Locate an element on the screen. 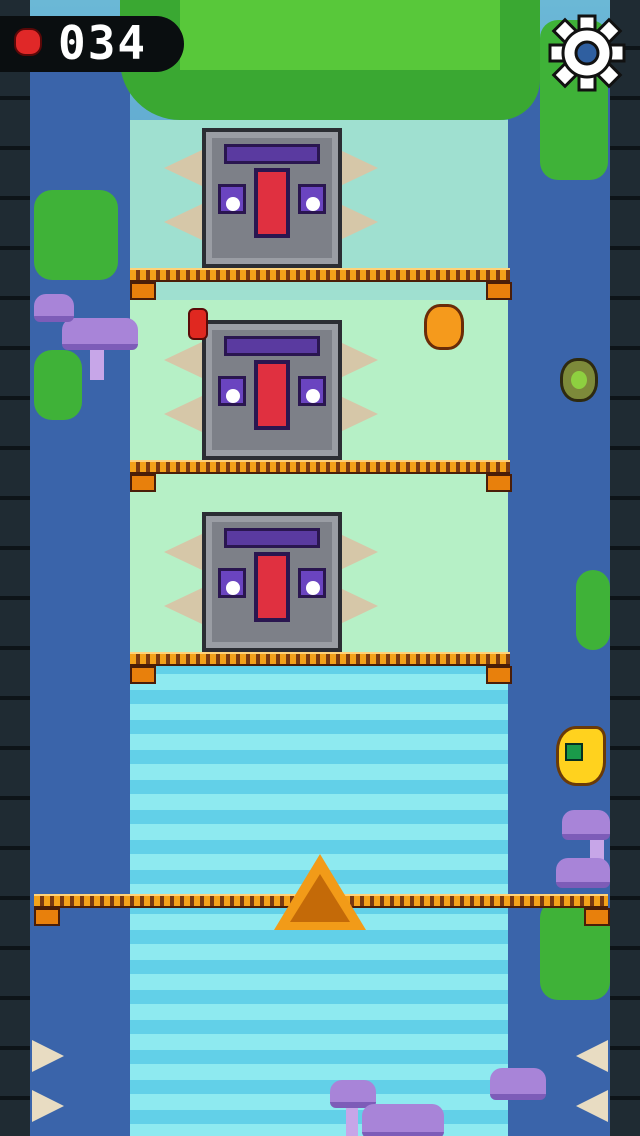 Image resolution: width=640 pixels, height=1136 pixels. tree-canopy-highlight is located at coordinates (340, 35).